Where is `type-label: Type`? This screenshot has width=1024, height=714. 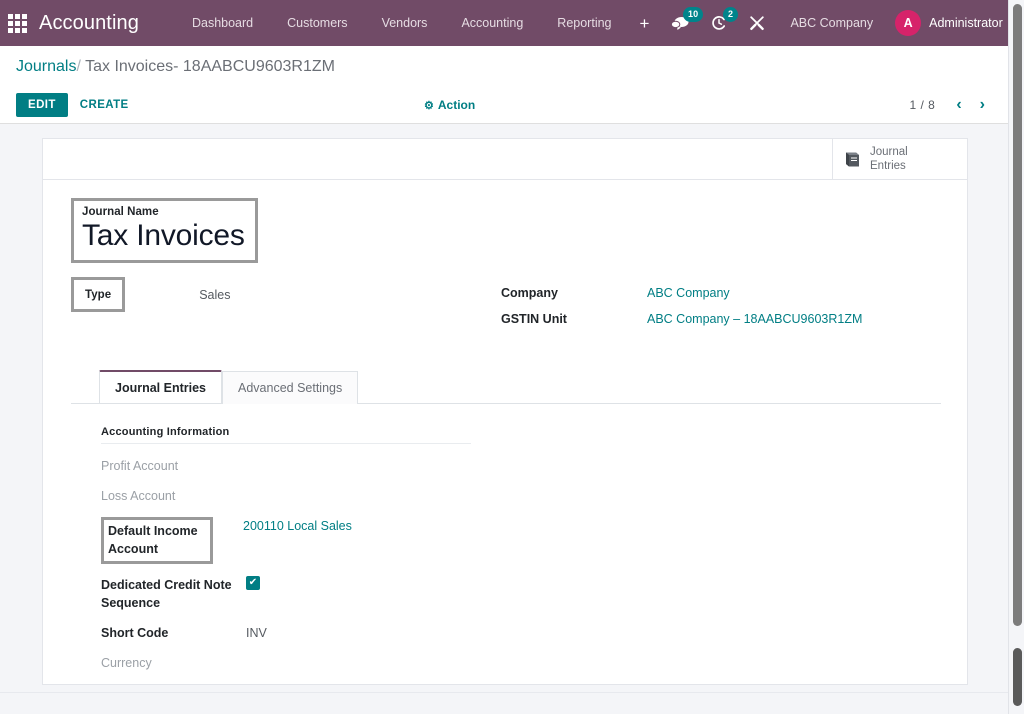
type-label: Type is located at coordinates (98, 295).